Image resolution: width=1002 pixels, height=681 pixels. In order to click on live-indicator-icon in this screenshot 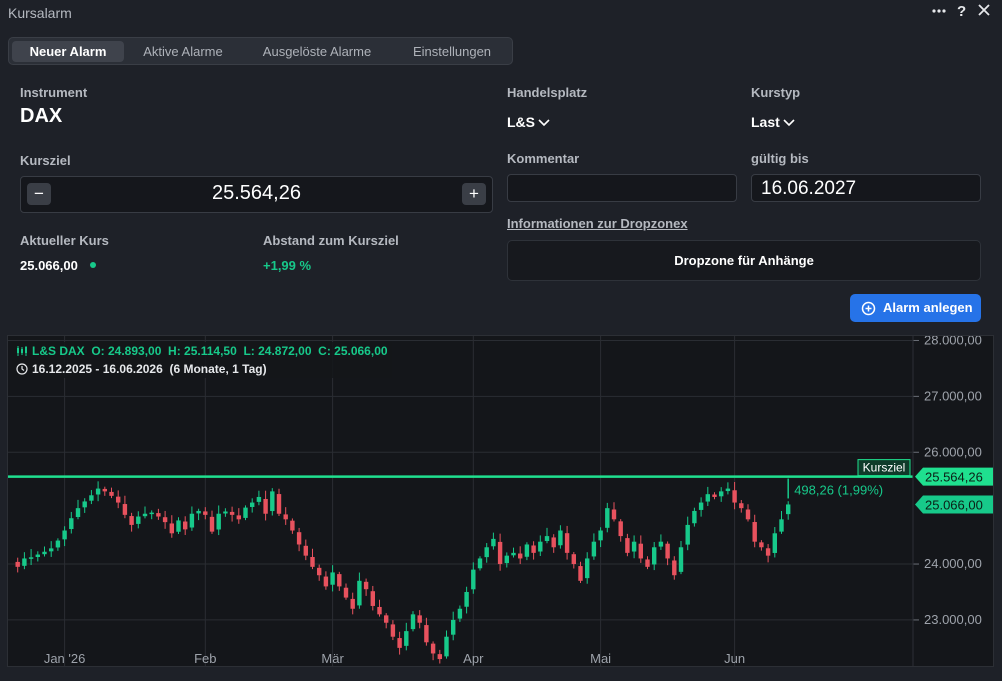, I will do `click(93, 265)`.